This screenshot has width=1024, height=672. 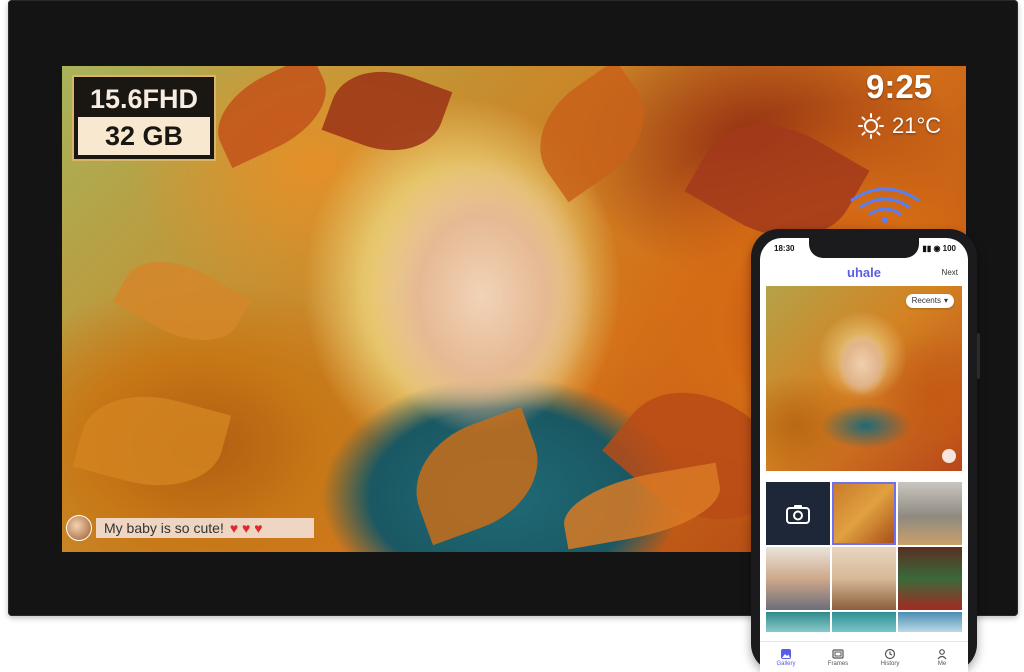 I want to click on chevron-down-icon: ▾, so click(x=945, y=300).